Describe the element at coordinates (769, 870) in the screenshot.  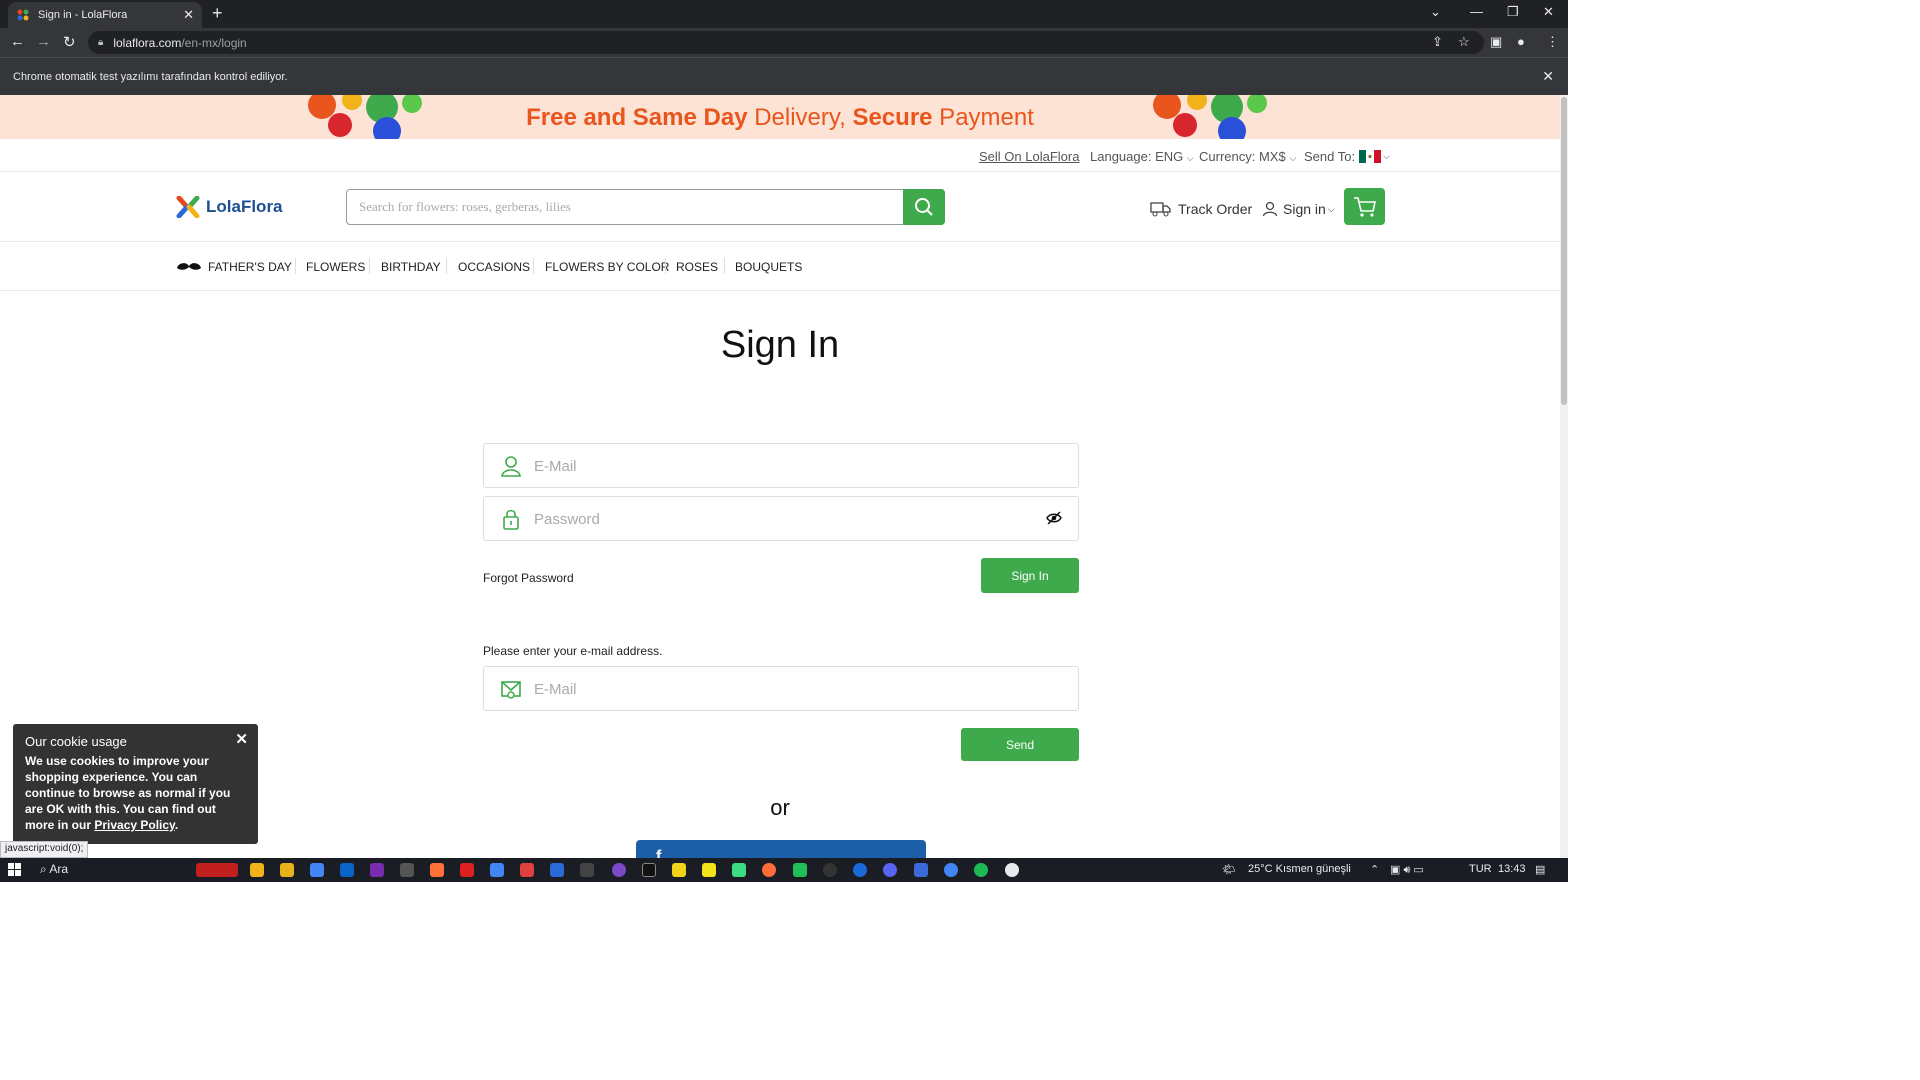
I see `postman-icon` at that location.